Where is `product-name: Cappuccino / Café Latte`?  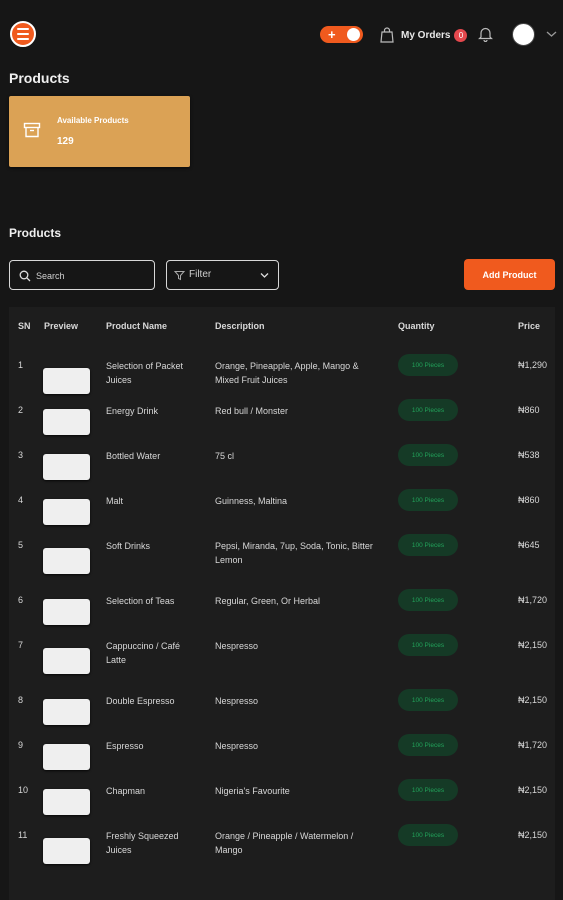
product-name: Cappuccino / Café Latte is located at coordinates (143, 653).